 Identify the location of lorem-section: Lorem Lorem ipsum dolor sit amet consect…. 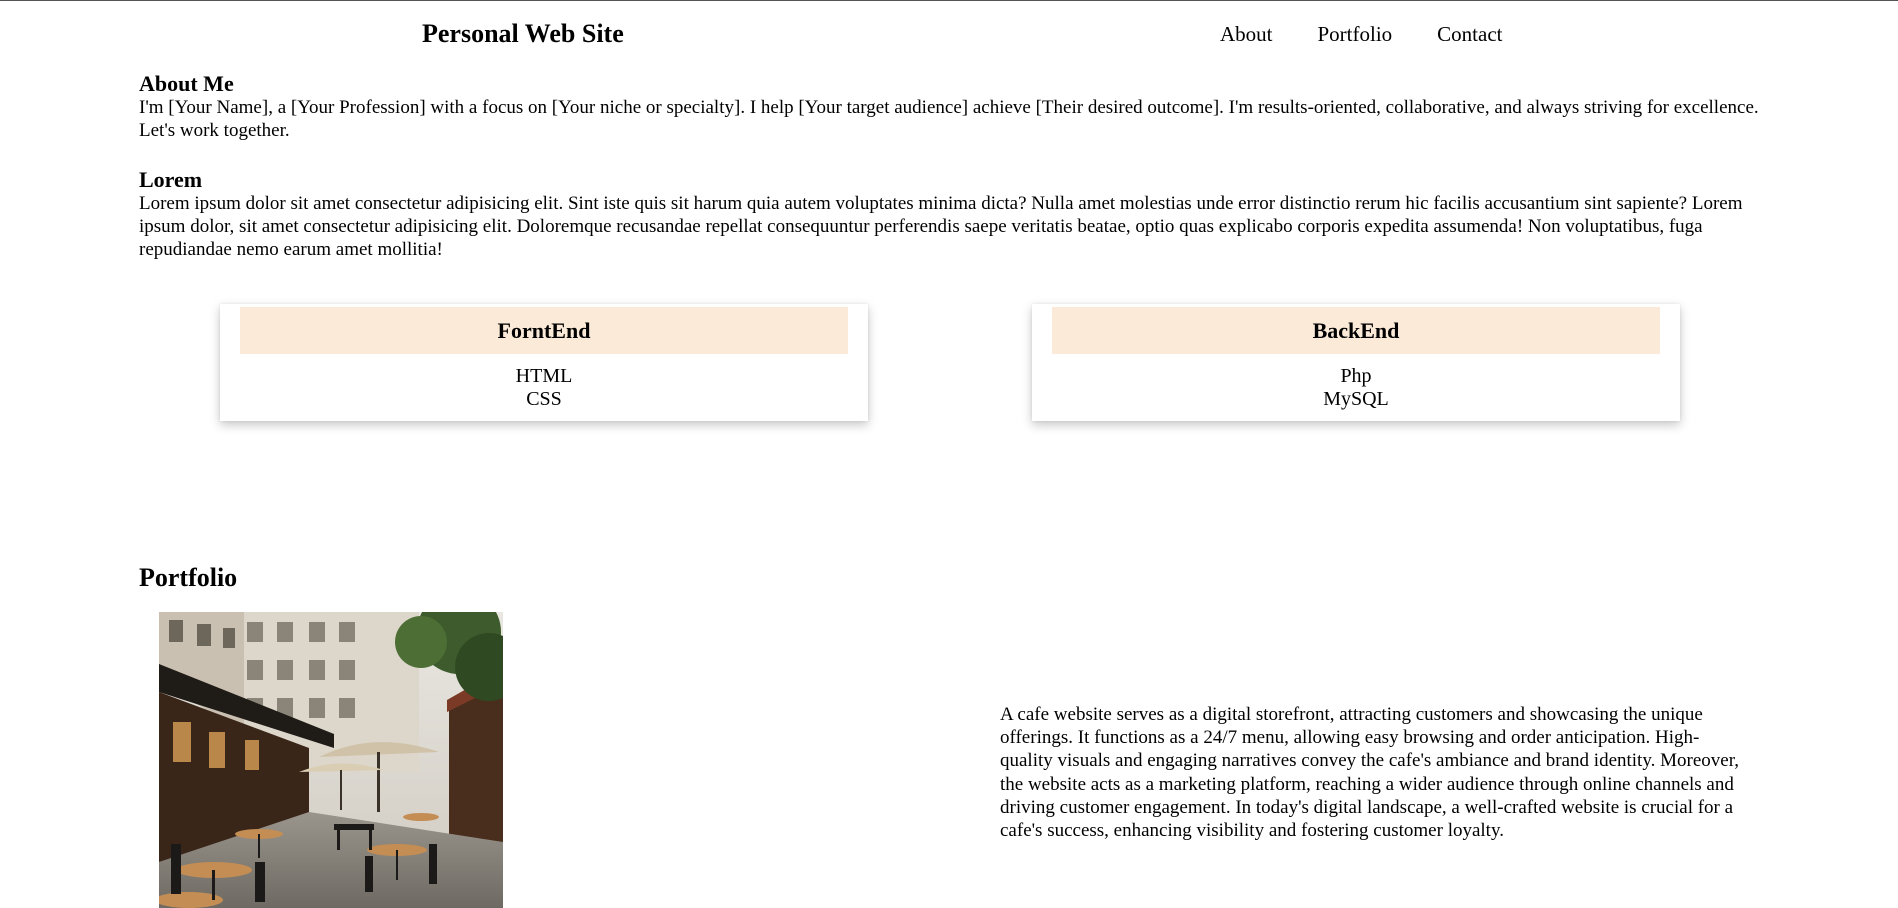
(949, 215).